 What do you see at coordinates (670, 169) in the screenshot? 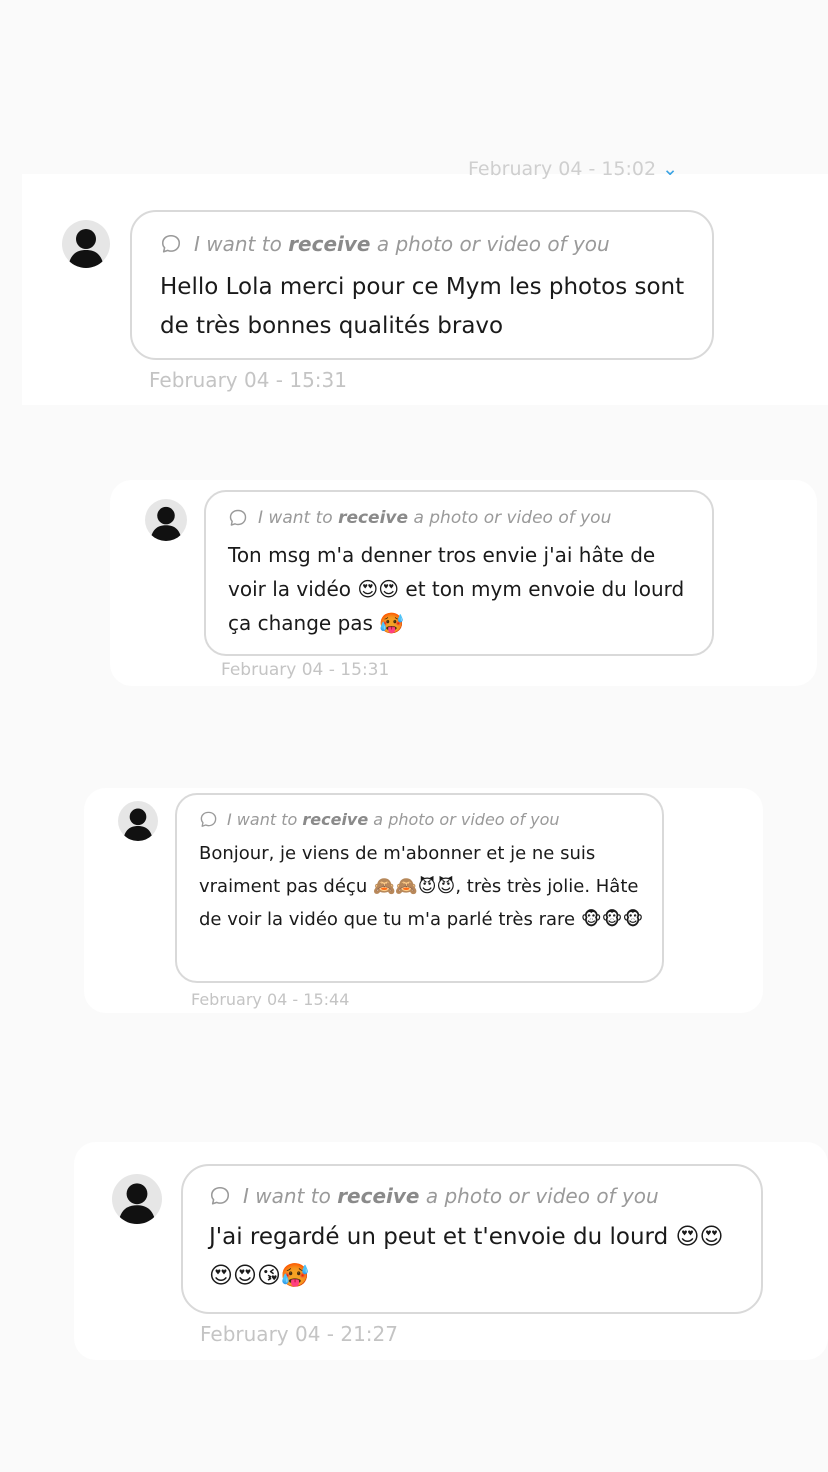
I see `read-check-icon: ⌄` at bounding box center [670, 169].